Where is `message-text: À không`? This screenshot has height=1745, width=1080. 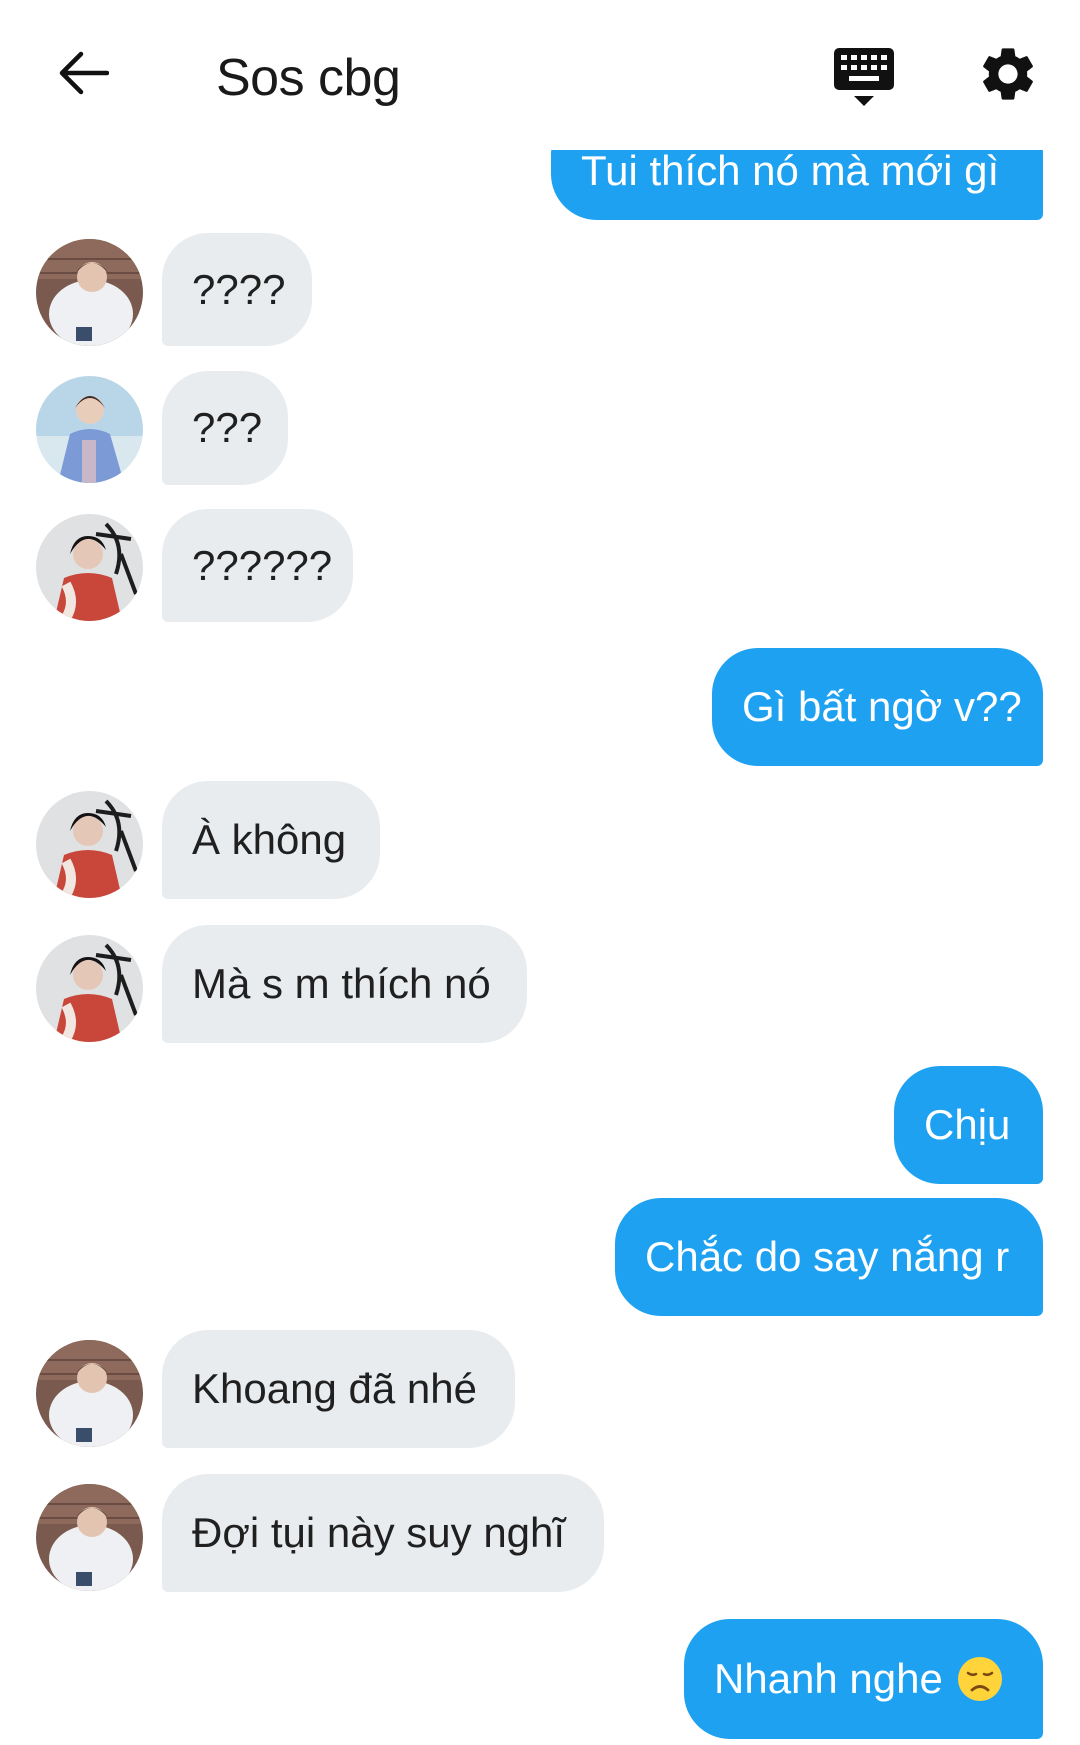
message-text: À không is located at coordinates (269, 839).